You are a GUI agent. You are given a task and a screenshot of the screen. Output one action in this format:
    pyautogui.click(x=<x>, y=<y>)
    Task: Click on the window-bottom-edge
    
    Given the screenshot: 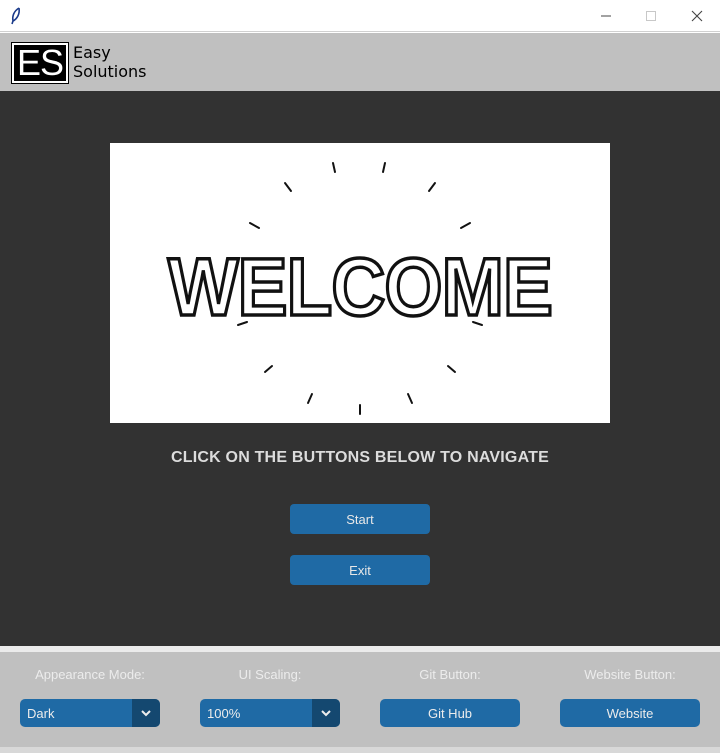 What is the action you would take?
    pyautogui.click(x=360, y=750)
    